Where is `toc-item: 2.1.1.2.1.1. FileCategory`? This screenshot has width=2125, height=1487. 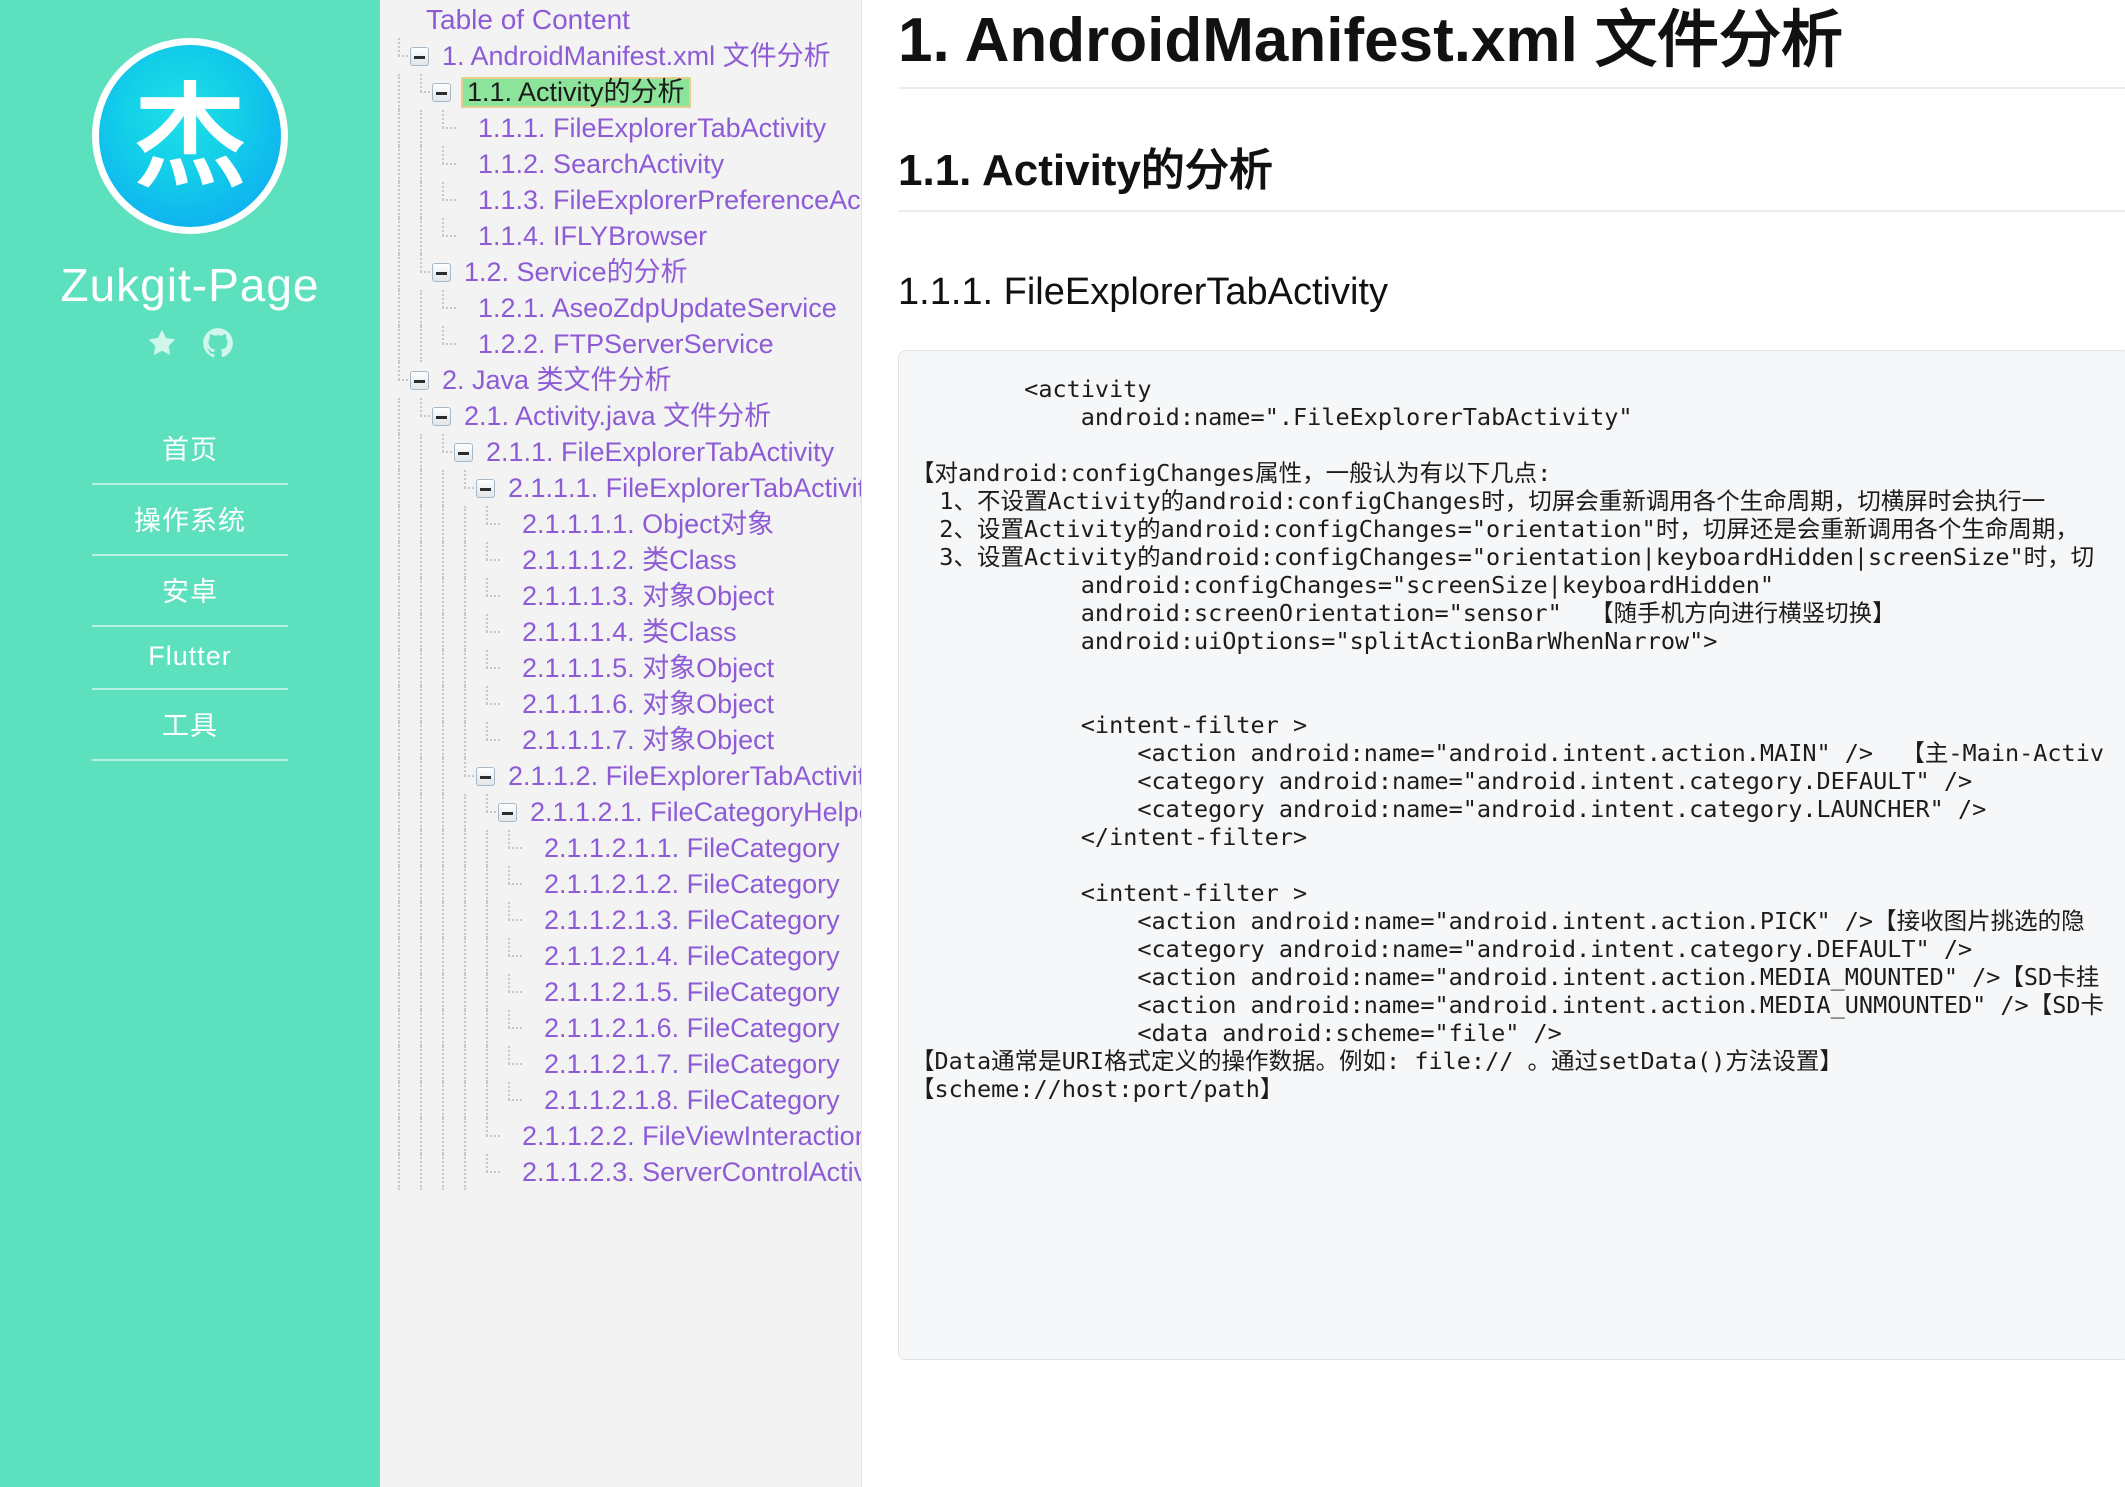
toc-item: 2.1.1.2.1.1. FileCategory is located at coordinates (624, 848).